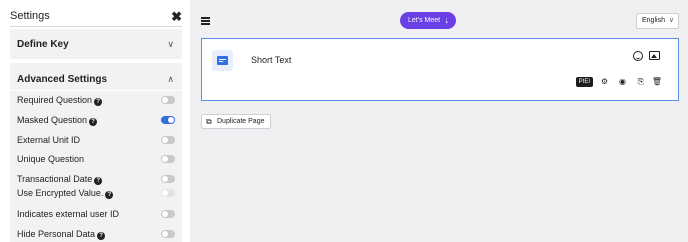 Image resolution: width=688 pixels, height=242 pixels. I want to click on setting-label: Required Question, so click(55, 100).